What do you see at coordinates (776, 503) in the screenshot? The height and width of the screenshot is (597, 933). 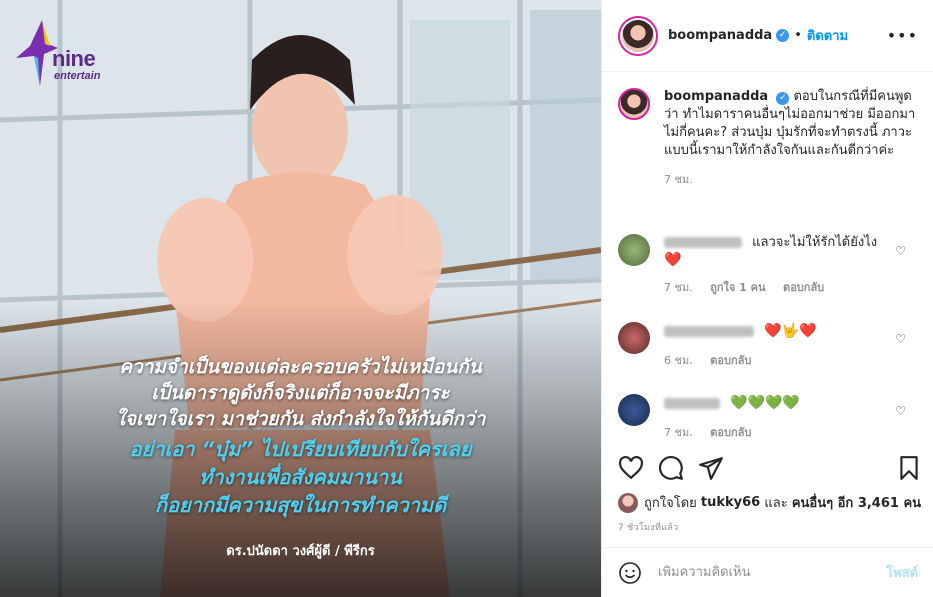 I see `likes-middle: และ` at bounding box center [776, 503].